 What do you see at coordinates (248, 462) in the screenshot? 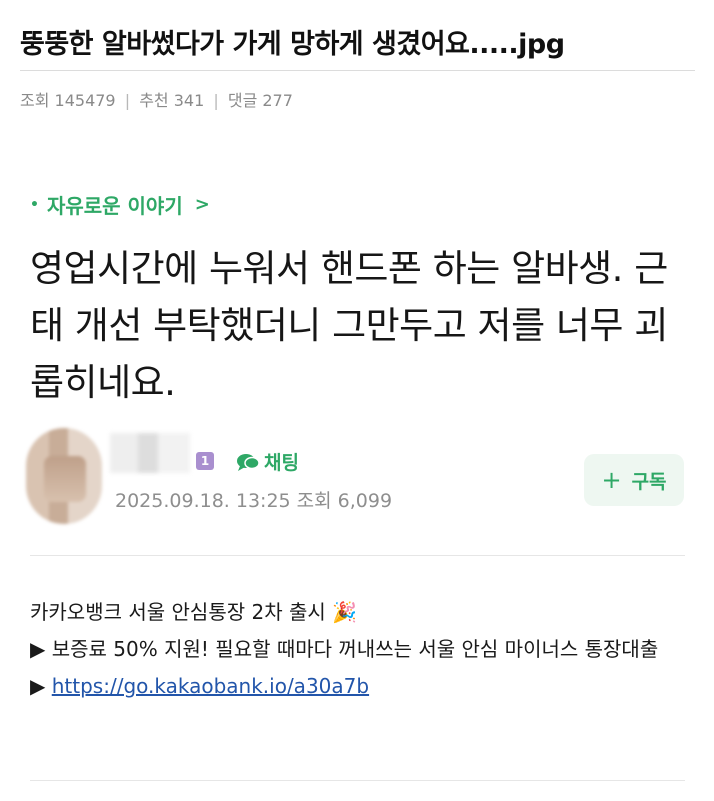
I see `chat-bubble-icon` at bounding box center [248, 462].